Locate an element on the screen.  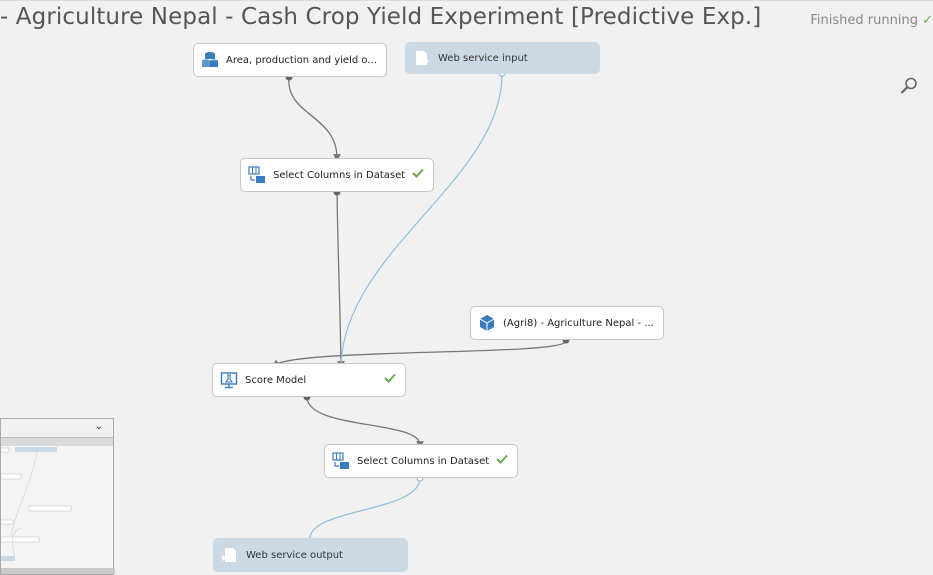
node-web-service-input: Web service input is located at coordinates (502, 58).